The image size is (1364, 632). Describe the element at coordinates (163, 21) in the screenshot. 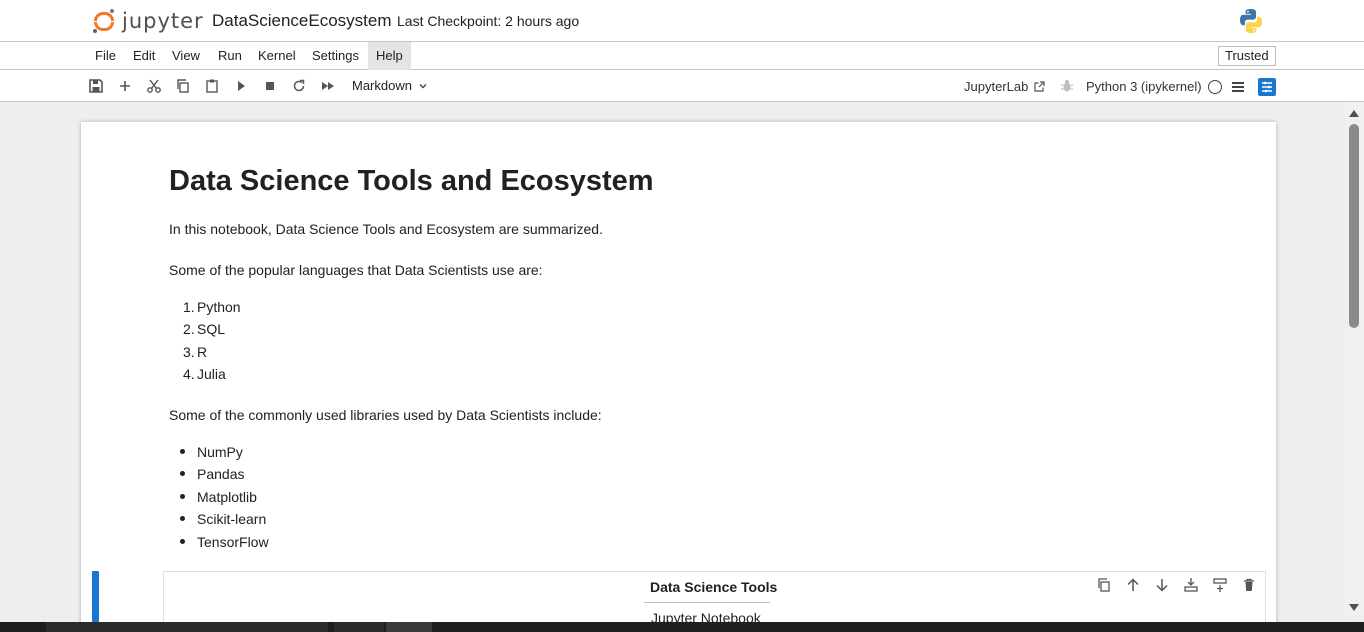

I see `jupyter-logo-text: jupyter` at that location.